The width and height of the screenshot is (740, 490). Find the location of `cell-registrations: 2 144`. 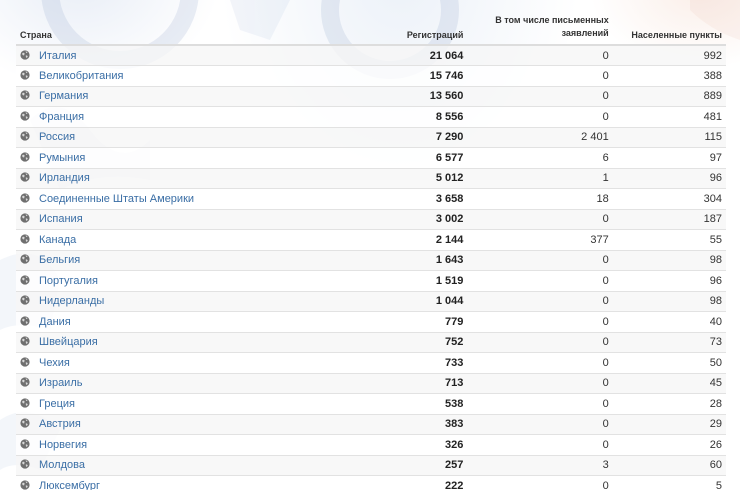

cell-registrations: 2 144 is located at coordinates (411, 239).